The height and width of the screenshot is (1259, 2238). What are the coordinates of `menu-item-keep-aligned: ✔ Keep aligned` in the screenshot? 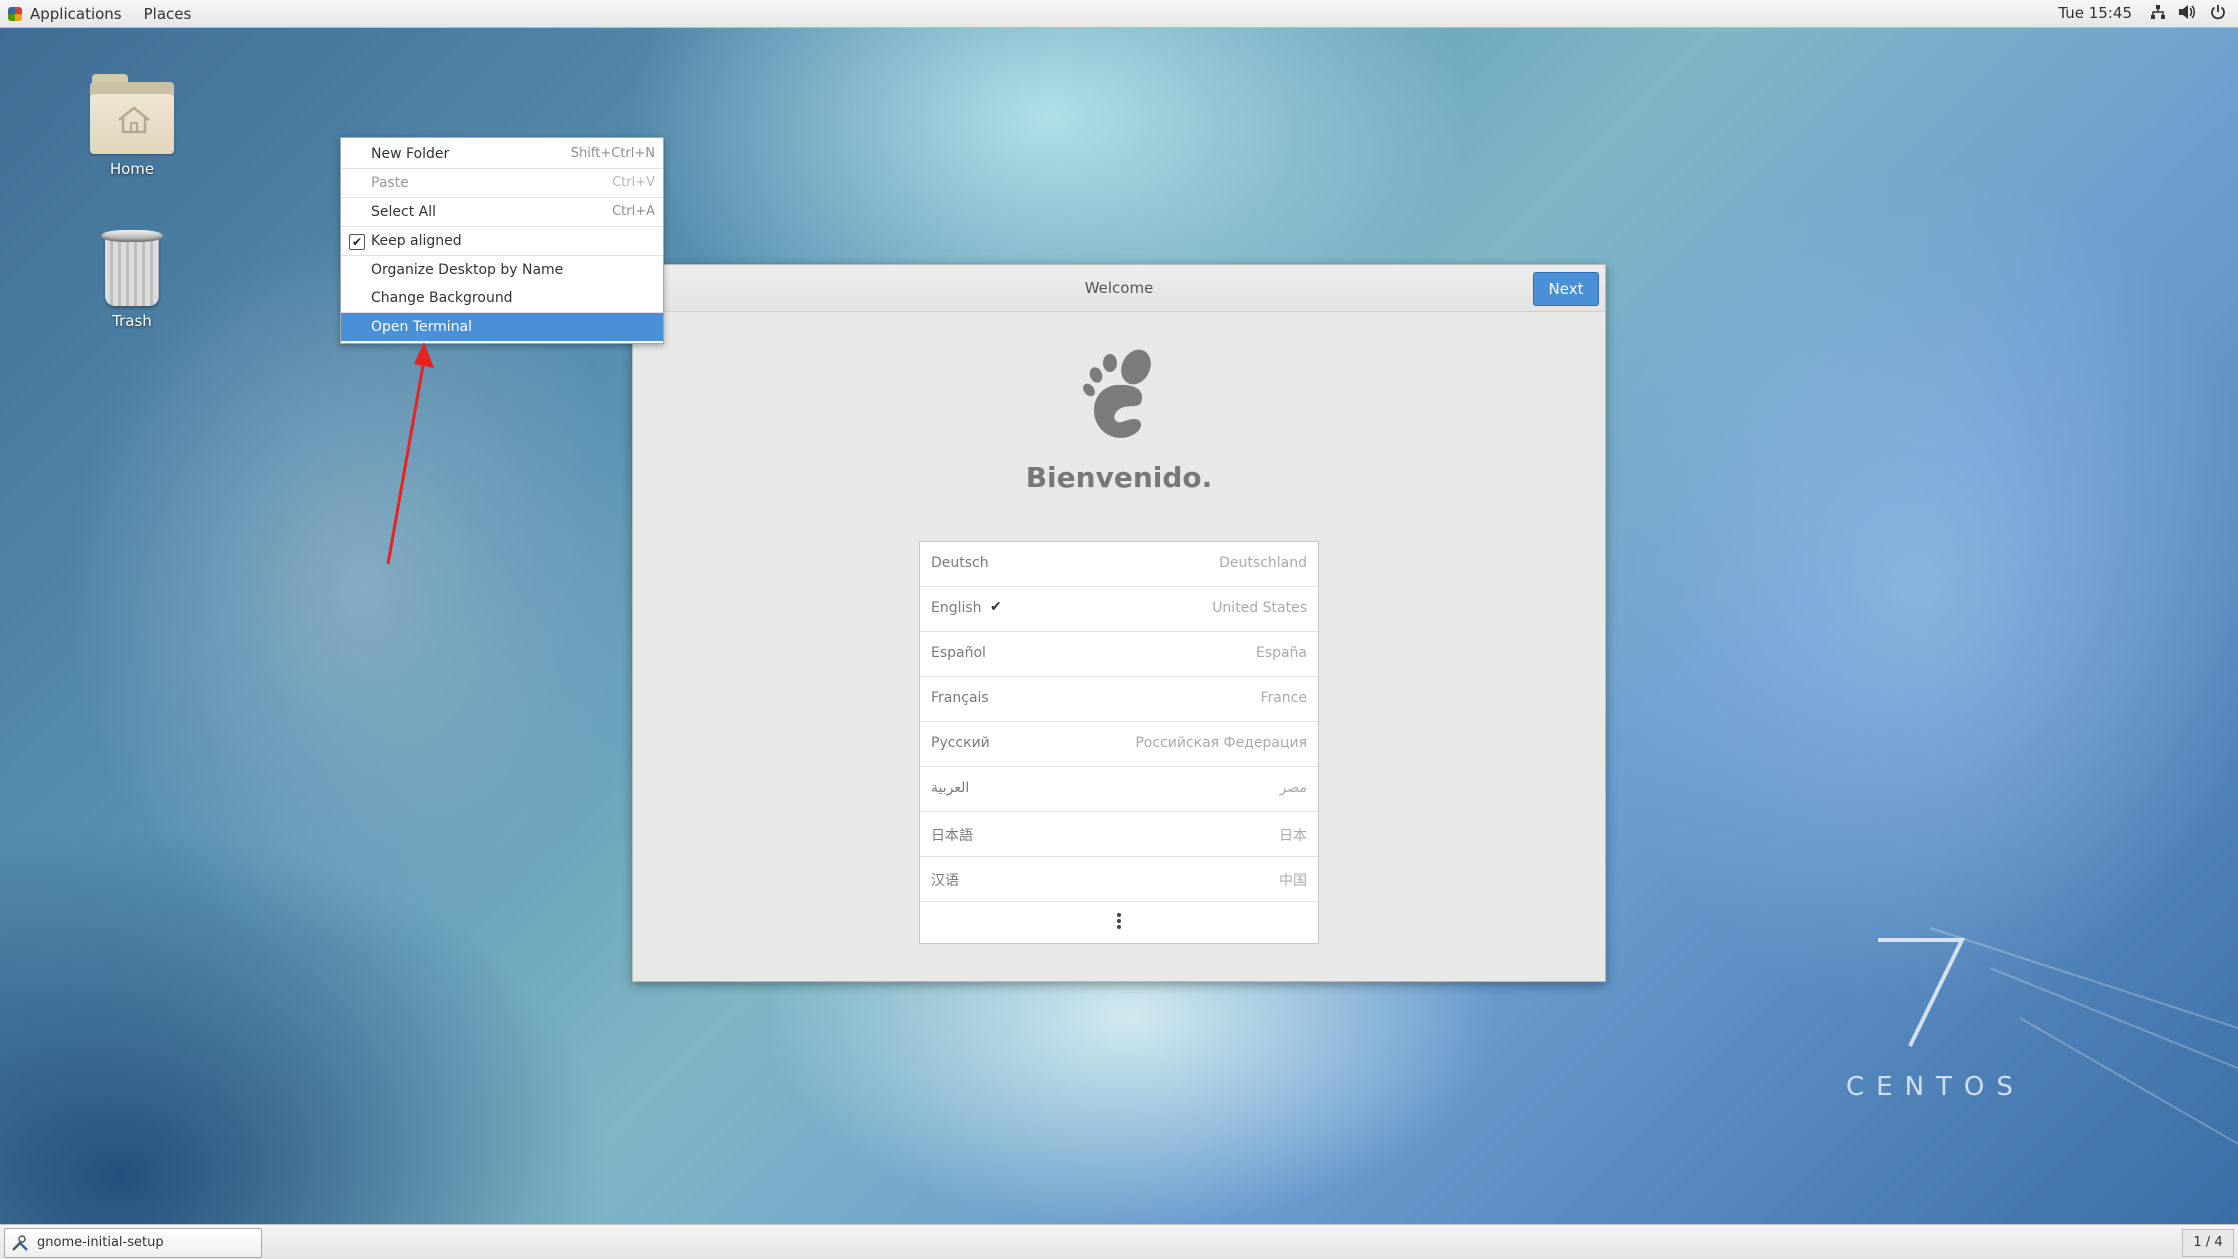 It's located at (502, 241).